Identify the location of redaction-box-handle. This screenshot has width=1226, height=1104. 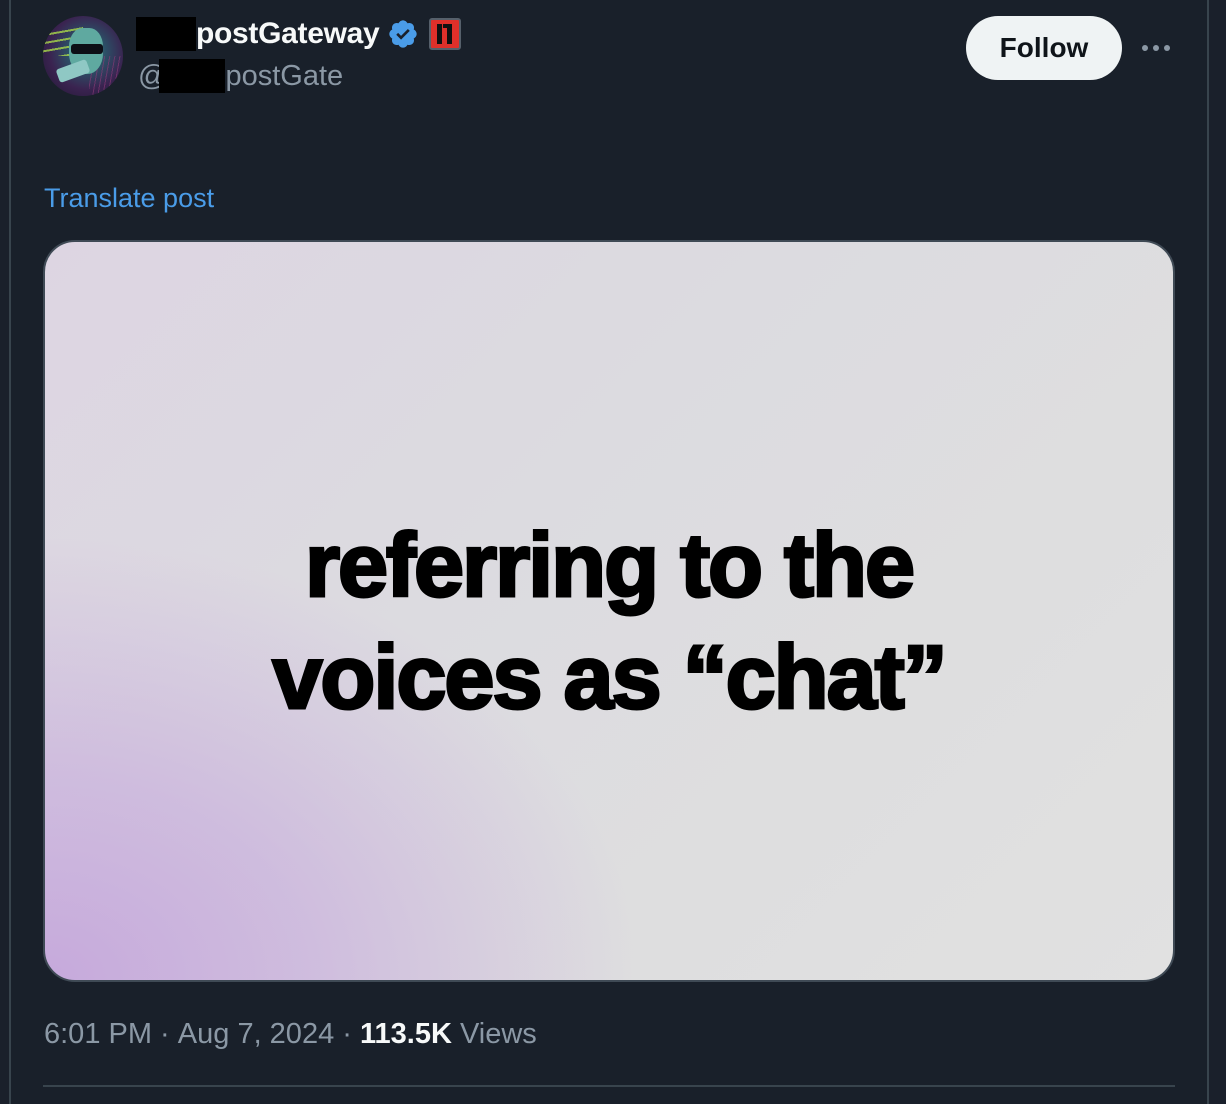
(192, 76).